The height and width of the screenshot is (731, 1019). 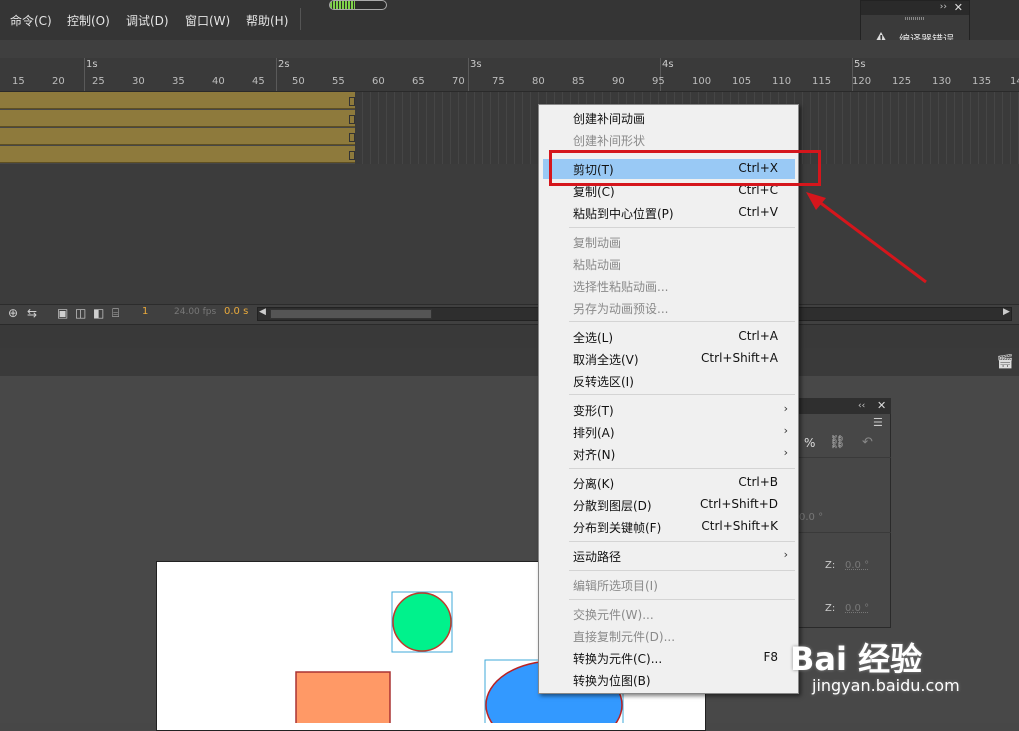 I want to click on watermark-brand: Bai 经验, so click(x=856, y=659).